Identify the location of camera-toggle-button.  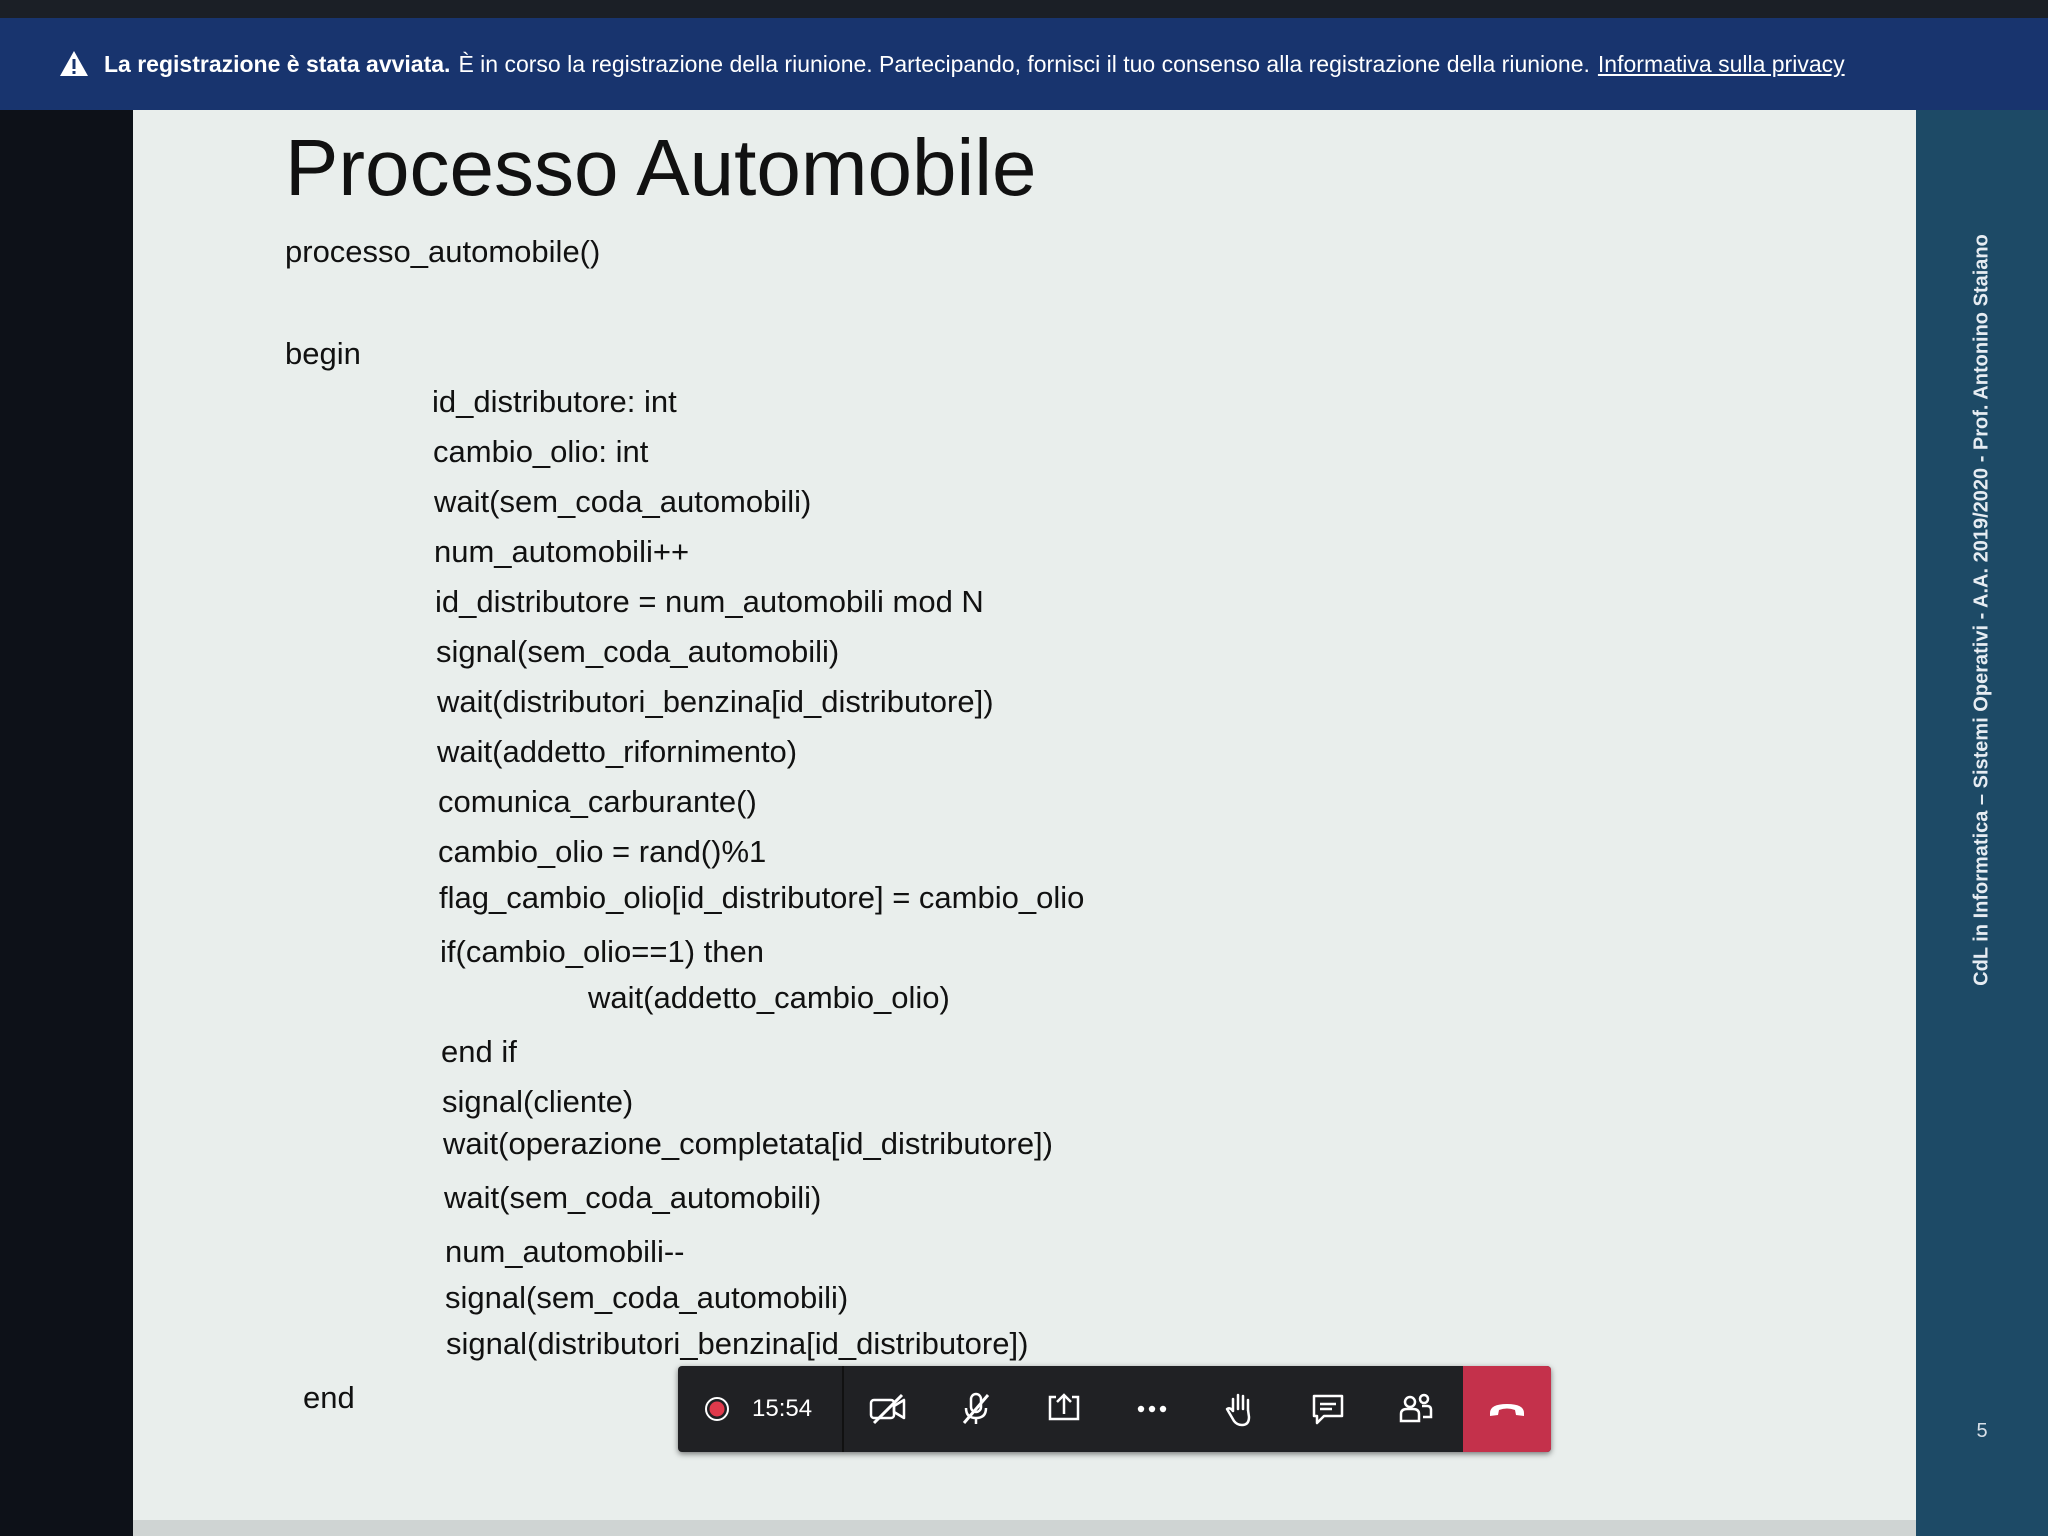
(888, 1409).